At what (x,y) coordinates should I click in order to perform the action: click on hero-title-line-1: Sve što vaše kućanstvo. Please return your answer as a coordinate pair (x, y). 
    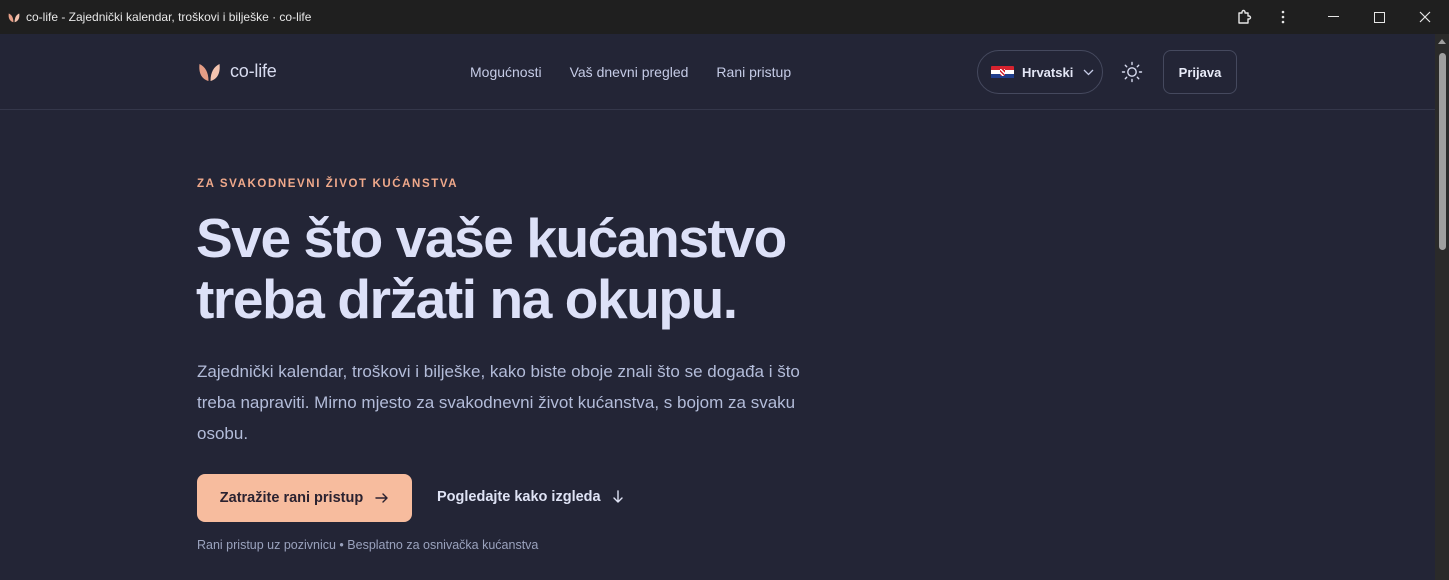
    Looking at the image, I should click on (491, 238).